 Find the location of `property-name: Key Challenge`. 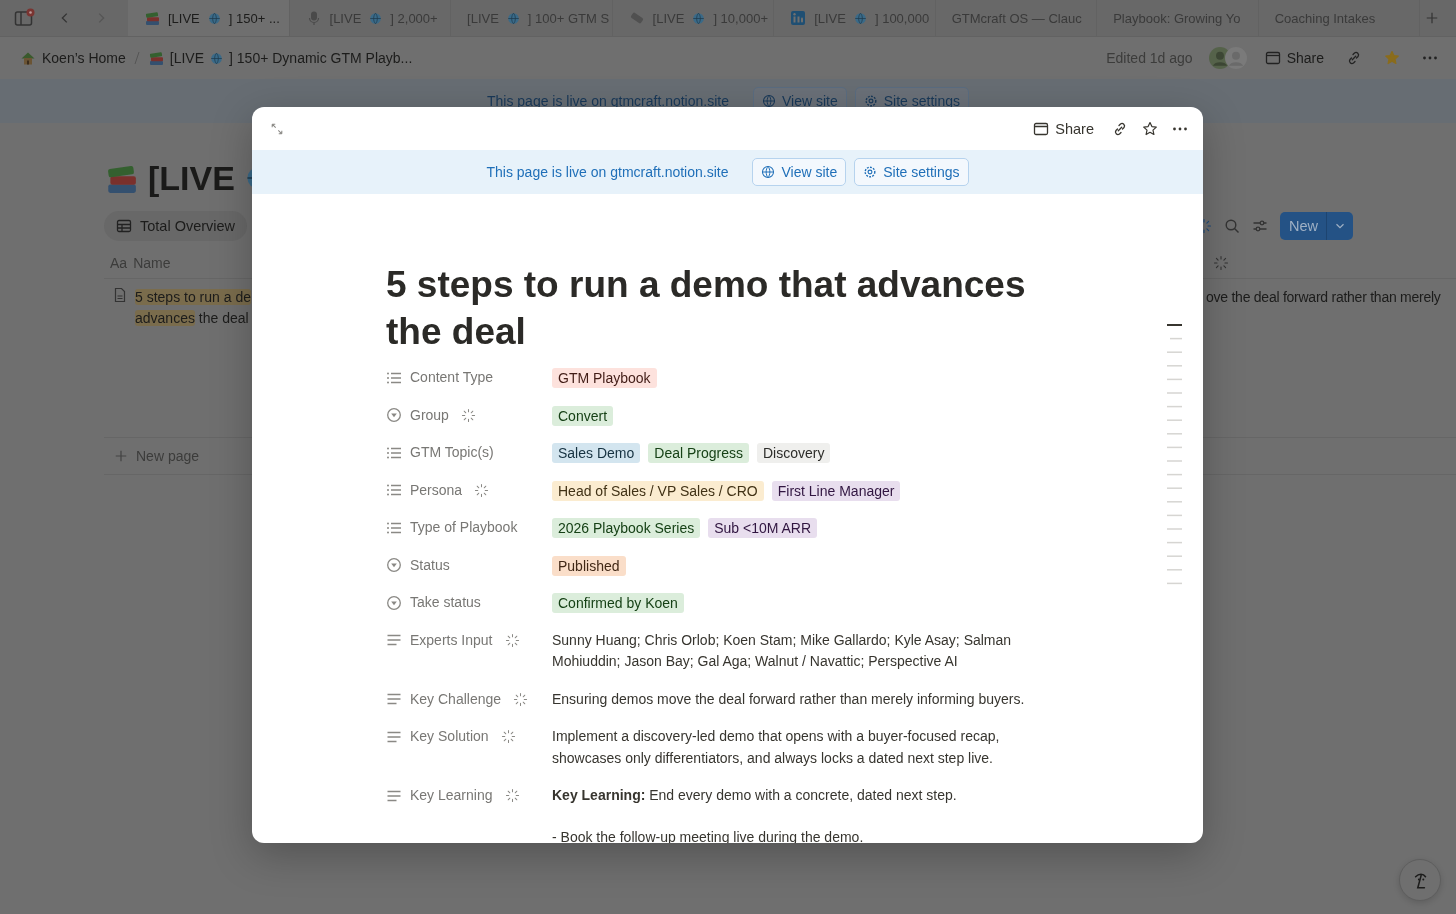

property-name: Key Challenge is located at coordinates (456, 699).